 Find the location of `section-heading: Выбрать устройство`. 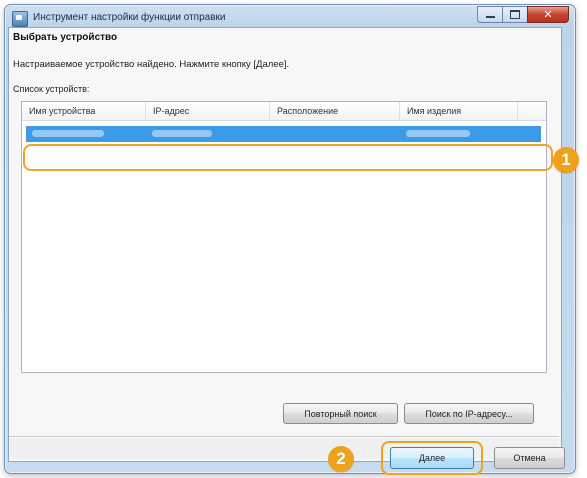

section-heading: Выбрать устройство is located at coordinates (65, 37).